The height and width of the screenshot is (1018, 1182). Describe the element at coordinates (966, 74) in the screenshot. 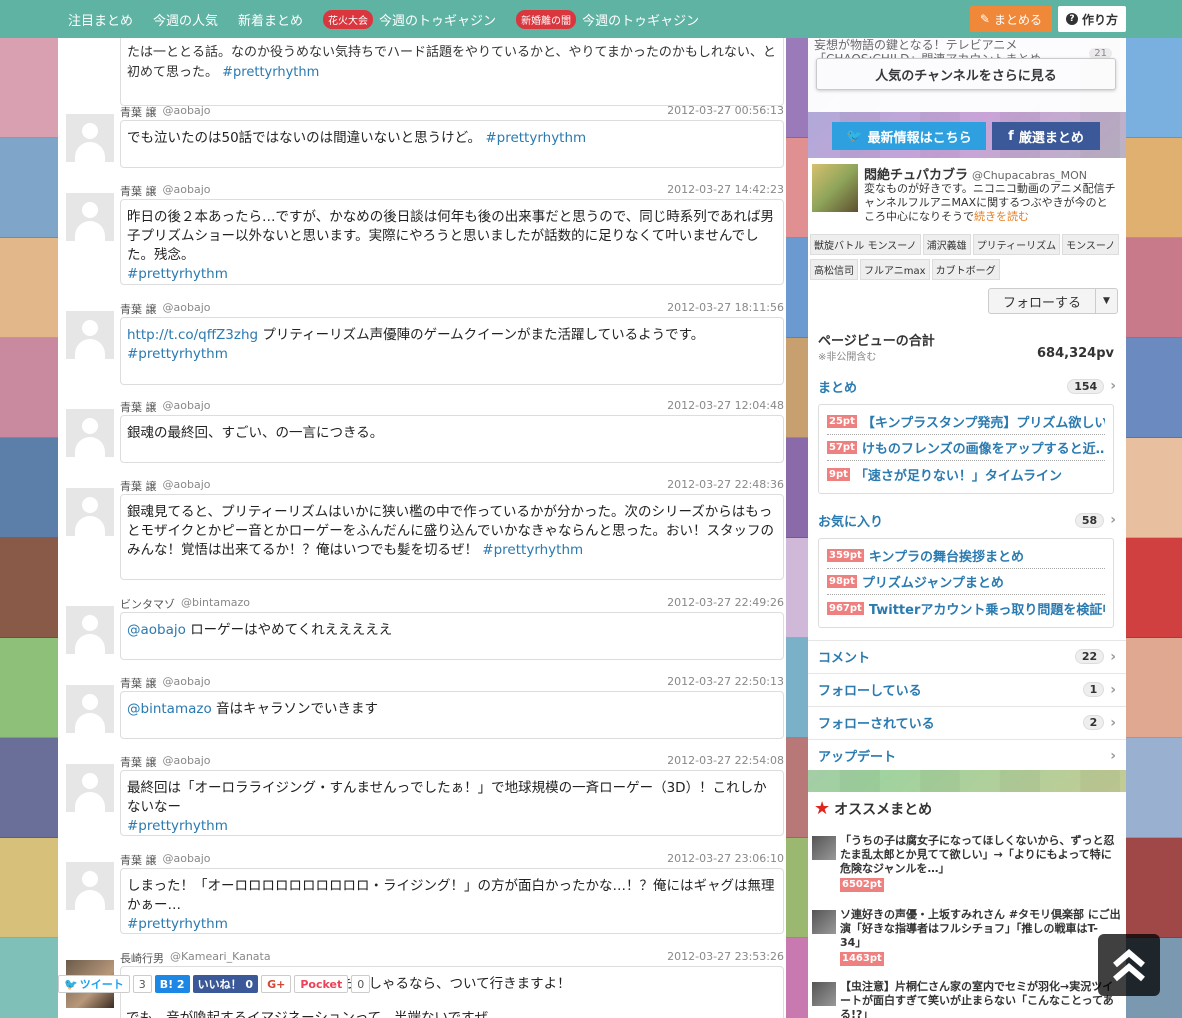

I see `more-channels-button: 人気のチャンネルをさらに見る` at that location.